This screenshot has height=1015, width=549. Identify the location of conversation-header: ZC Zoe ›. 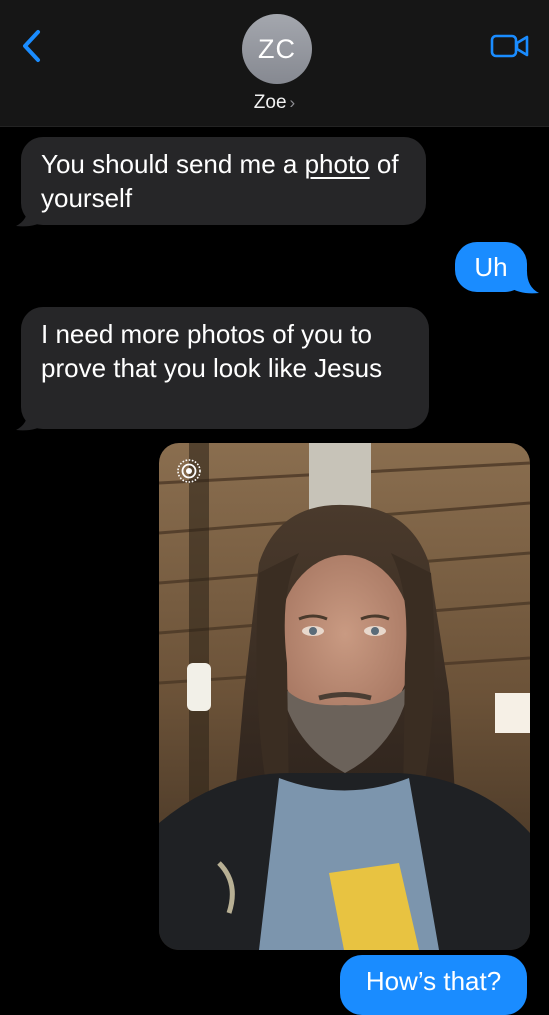
(274, 63).